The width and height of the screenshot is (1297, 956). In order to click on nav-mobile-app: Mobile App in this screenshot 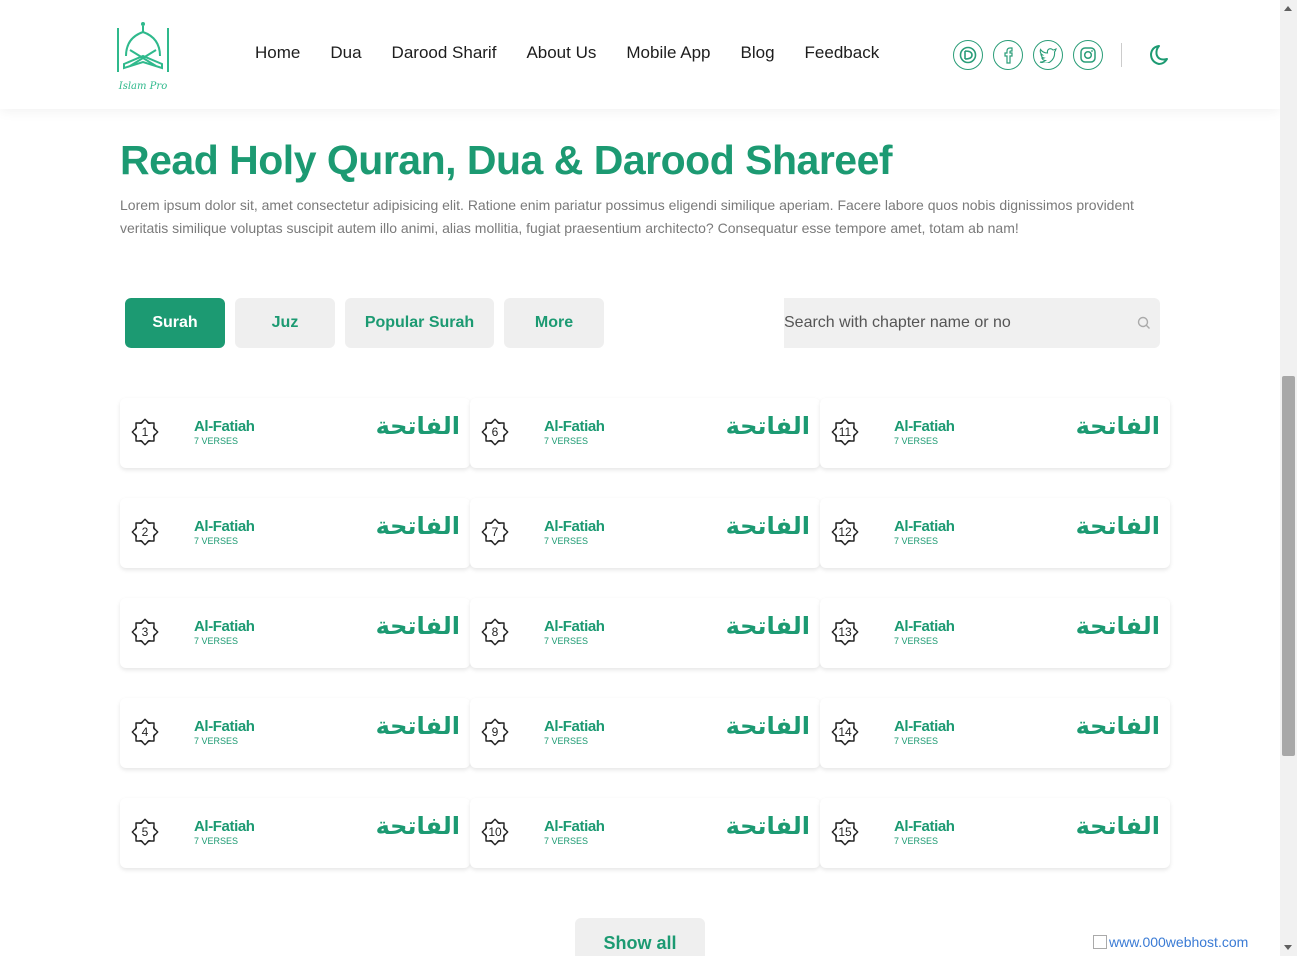, I will do `click(668, 53)`.